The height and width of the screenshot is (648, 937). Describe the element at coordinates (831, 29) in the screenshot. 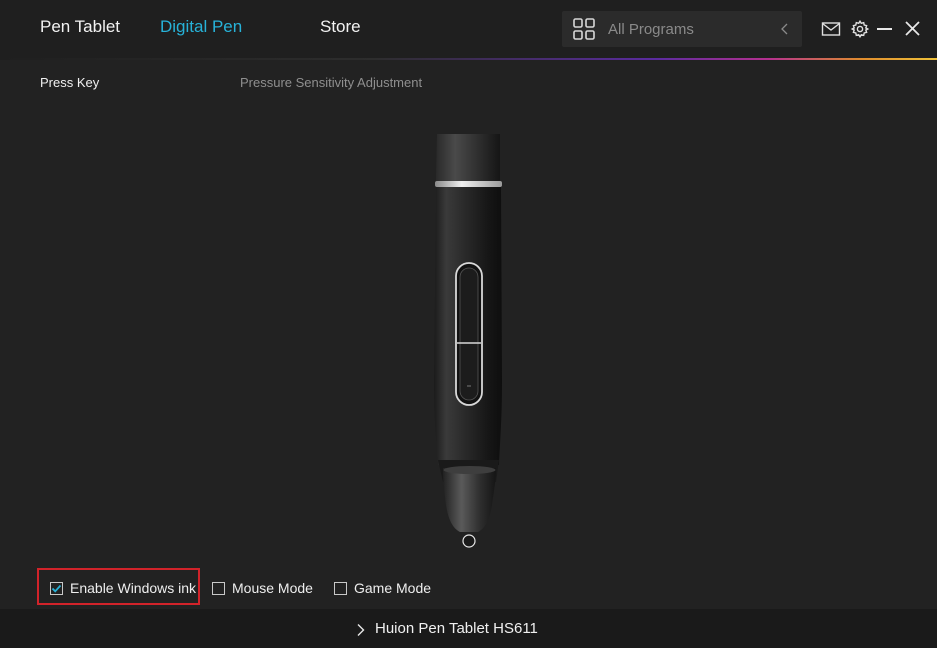

I see `mail-icon` at that location.